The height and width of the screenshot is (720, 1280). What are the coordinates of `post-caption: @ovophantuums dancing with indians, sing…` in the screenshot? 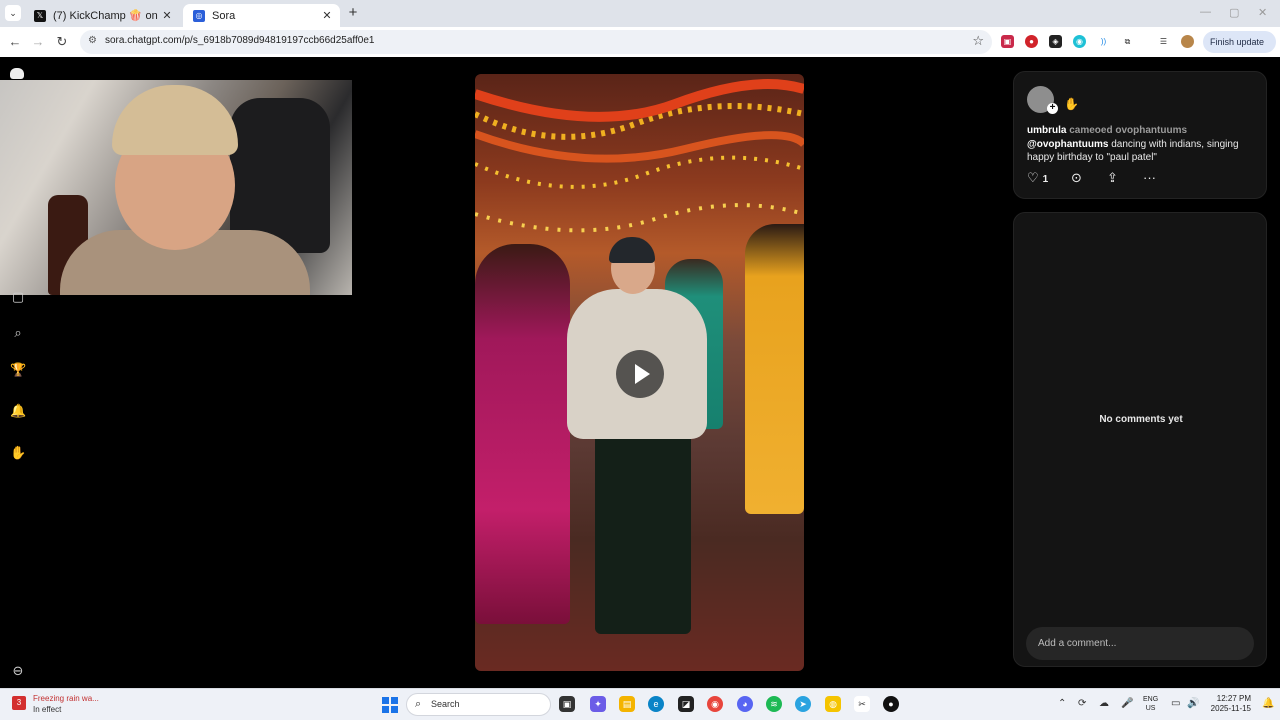 It's located at (1142, 151).